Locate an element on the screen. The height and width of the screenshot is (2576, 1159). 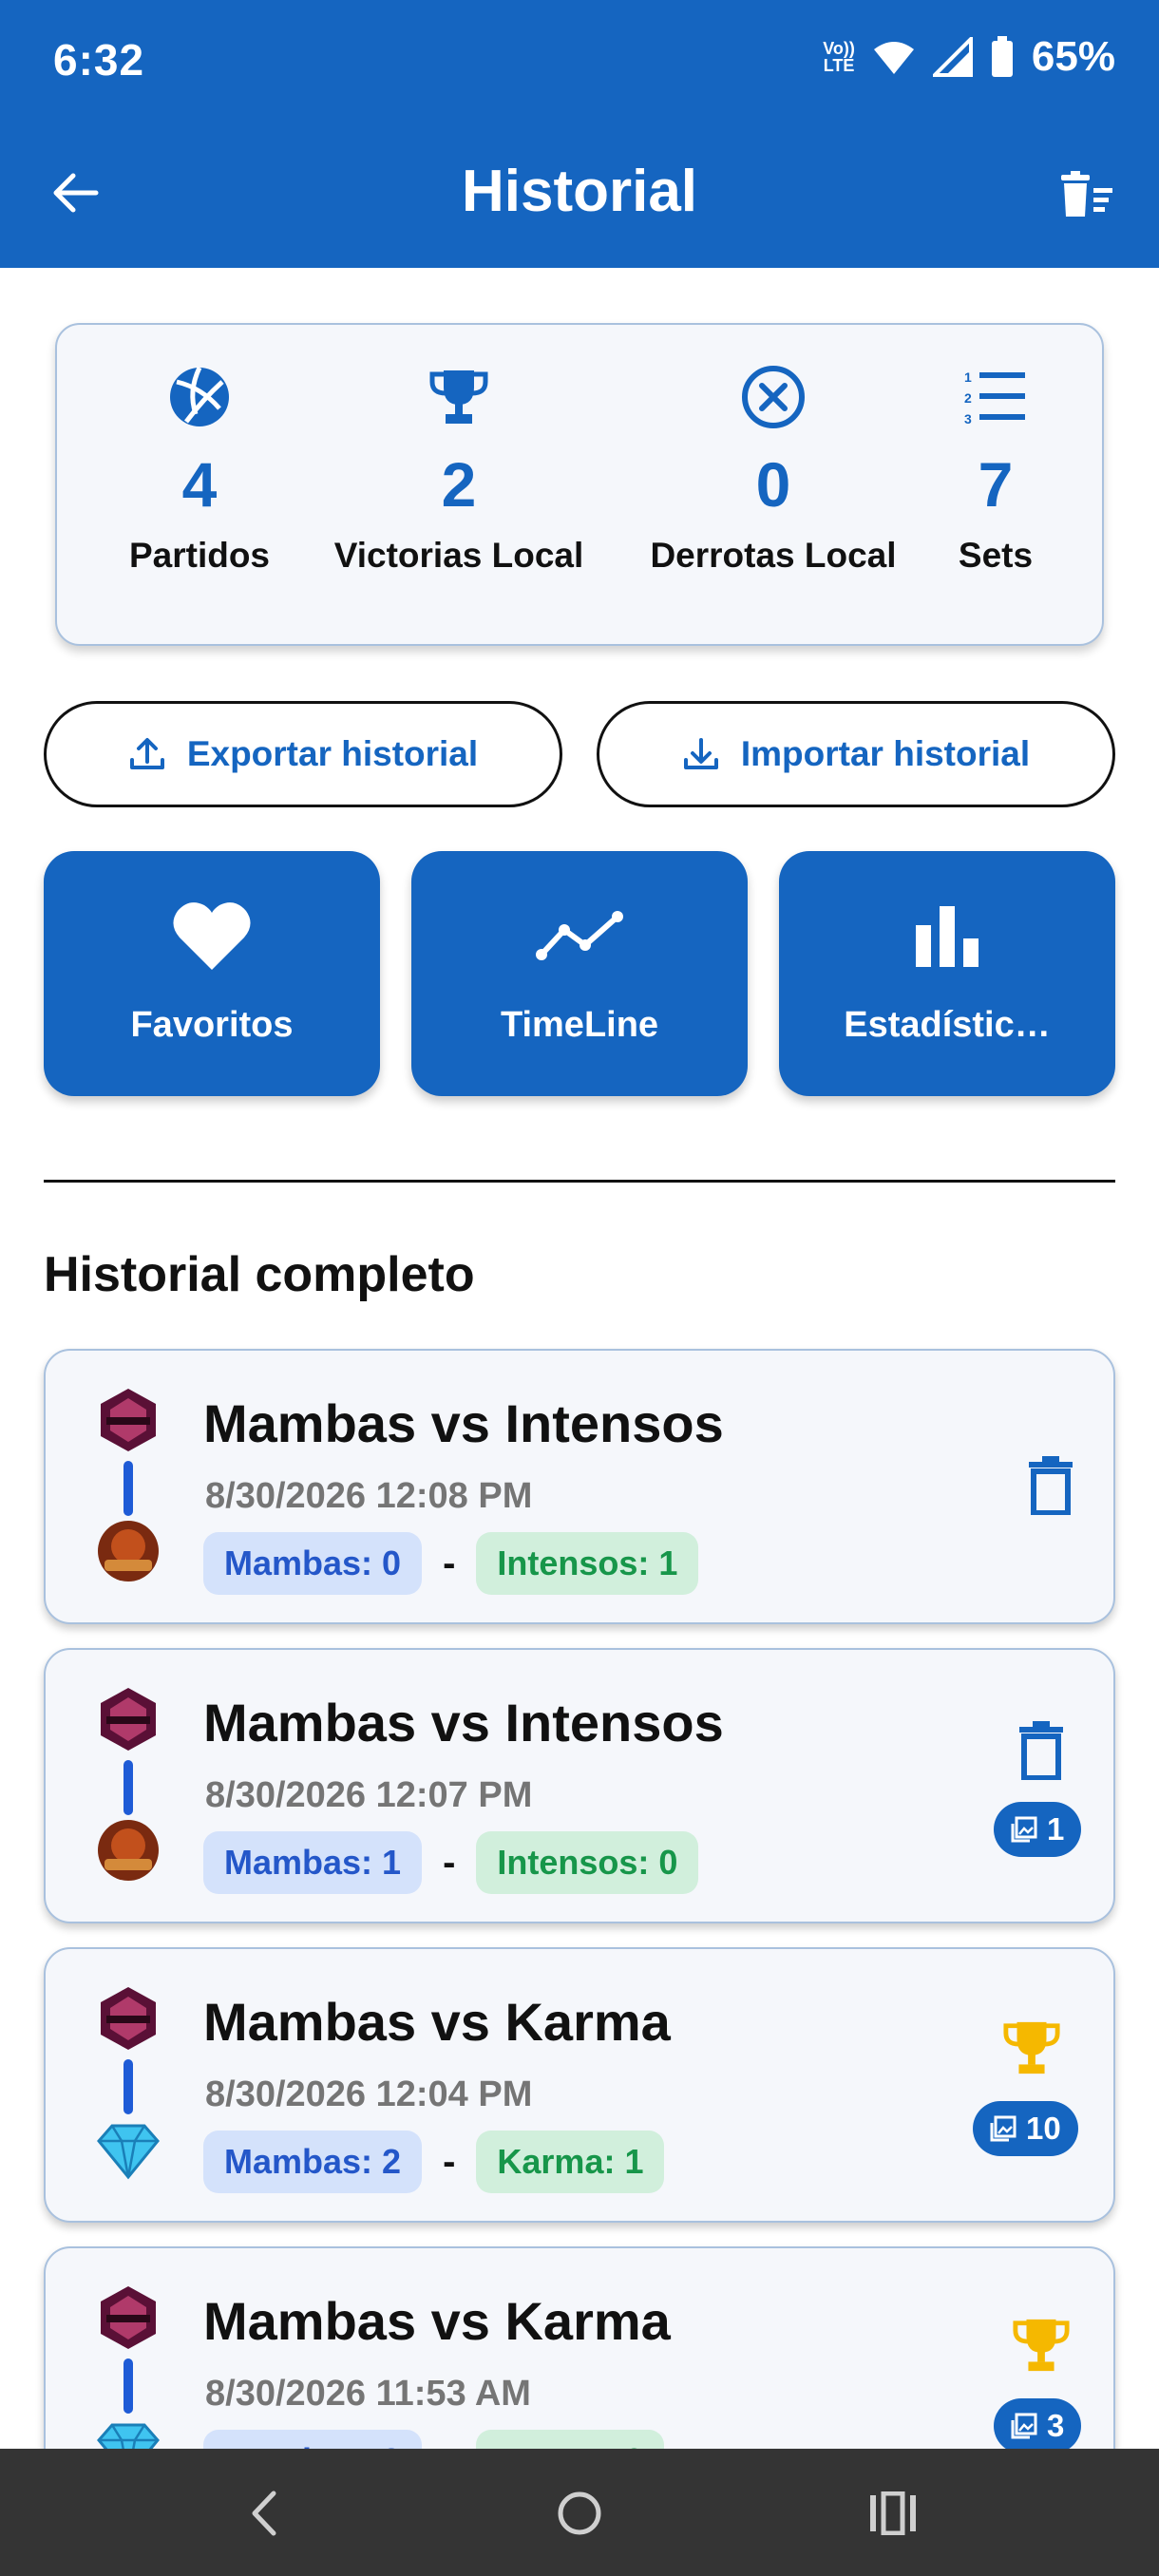
upload-icon is located at coordinates (146, 753).